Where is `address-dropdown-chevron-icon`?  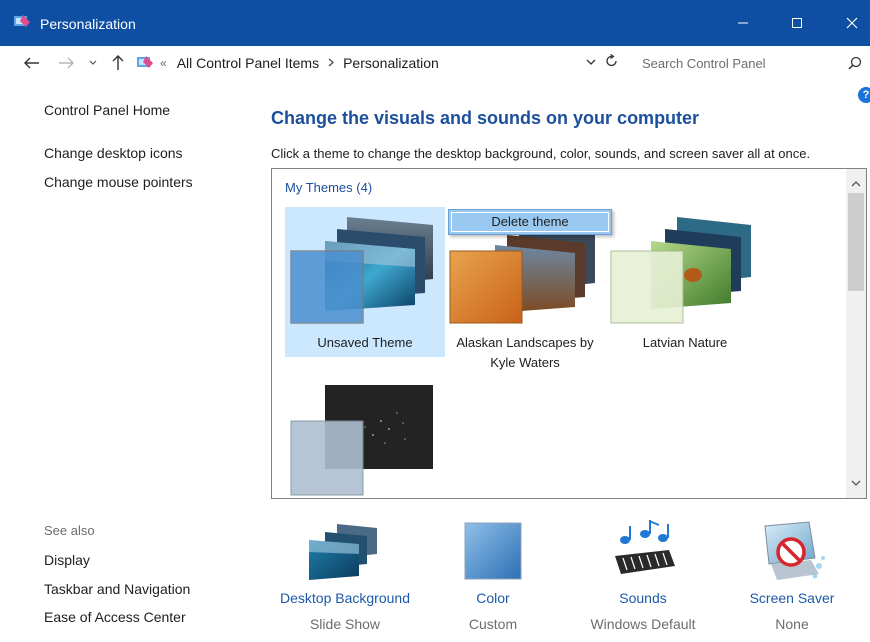 address-dropdown-chevron-icon is located at coordinates (591, 64).